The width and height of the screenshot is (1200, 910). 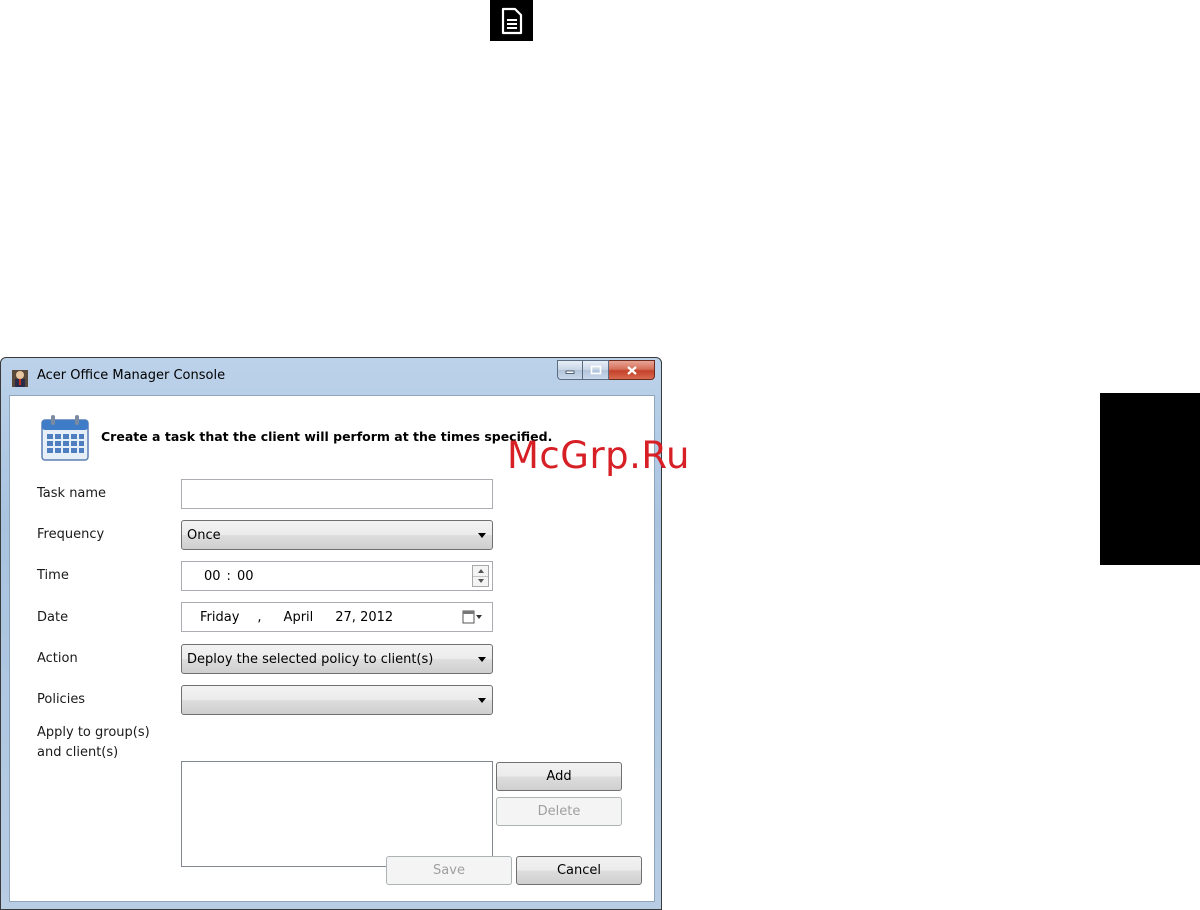 I want to click on date-weekday: Friday, so click(x=219, y=617).